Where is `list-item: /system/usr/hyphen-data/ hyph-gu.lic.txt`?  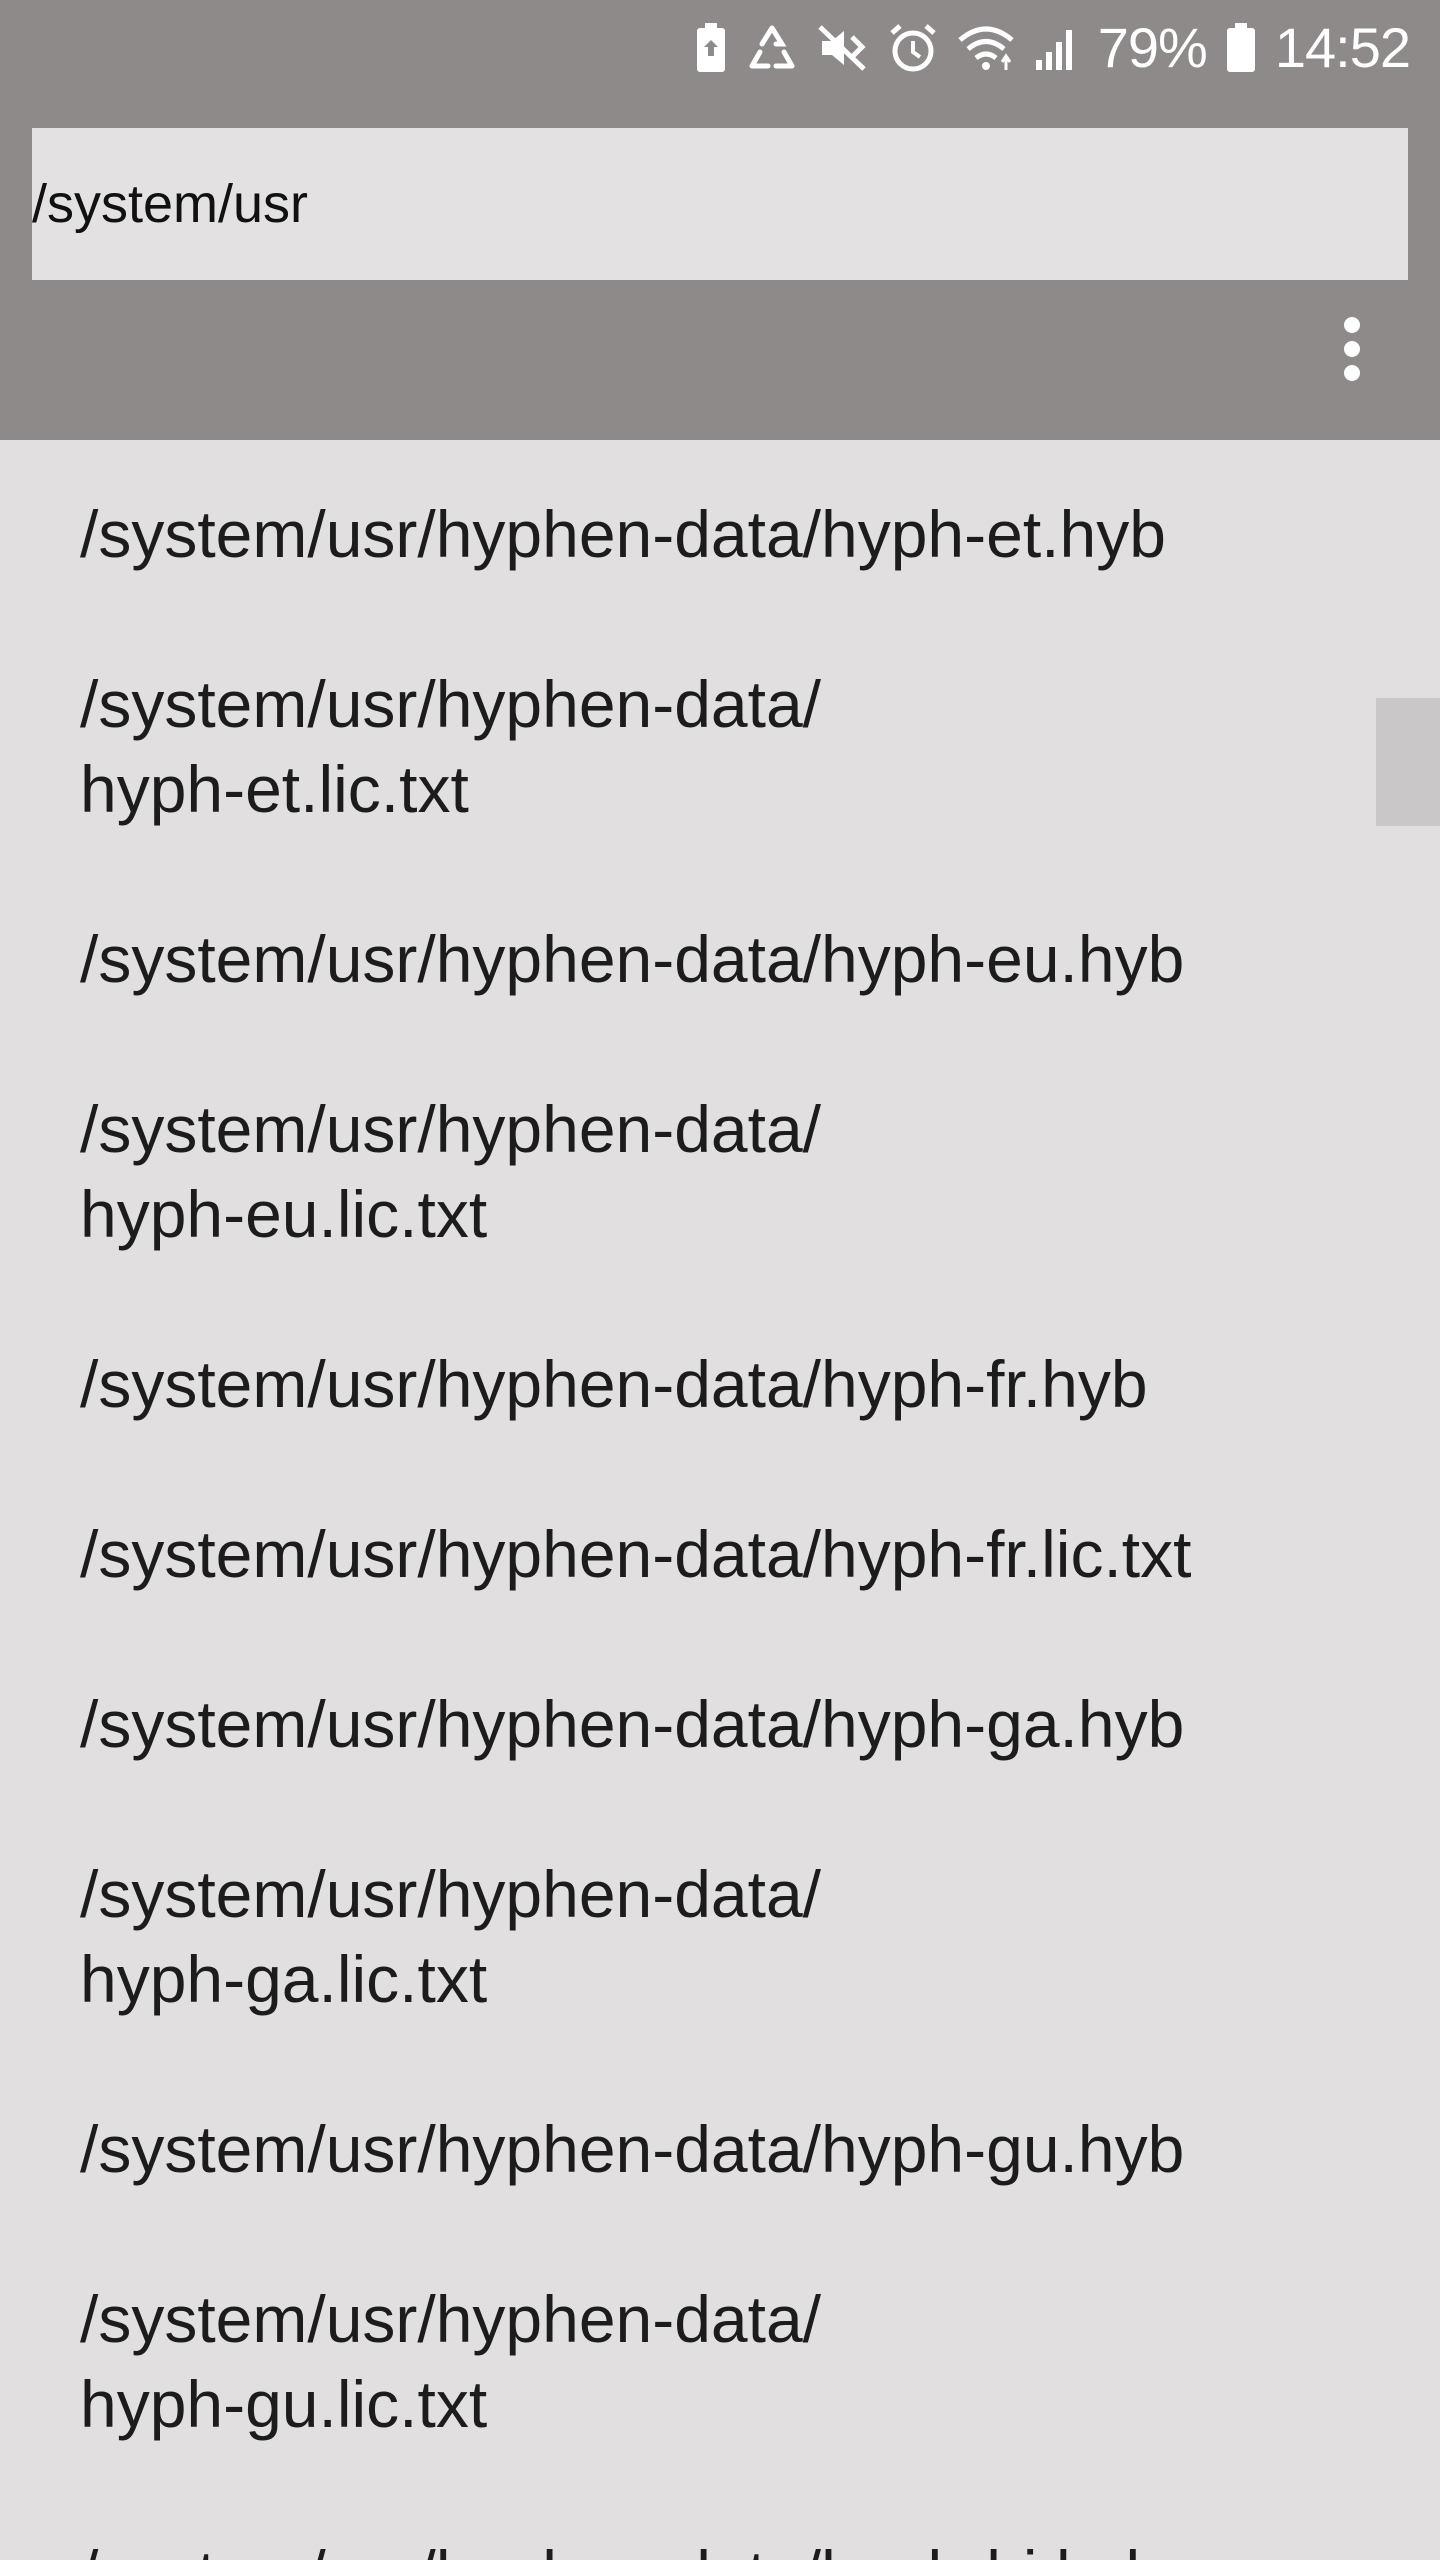 list-item: /system/usr/hyphen-data/ hyph-gu.lic.txt is located at coordinates (730, 2362).